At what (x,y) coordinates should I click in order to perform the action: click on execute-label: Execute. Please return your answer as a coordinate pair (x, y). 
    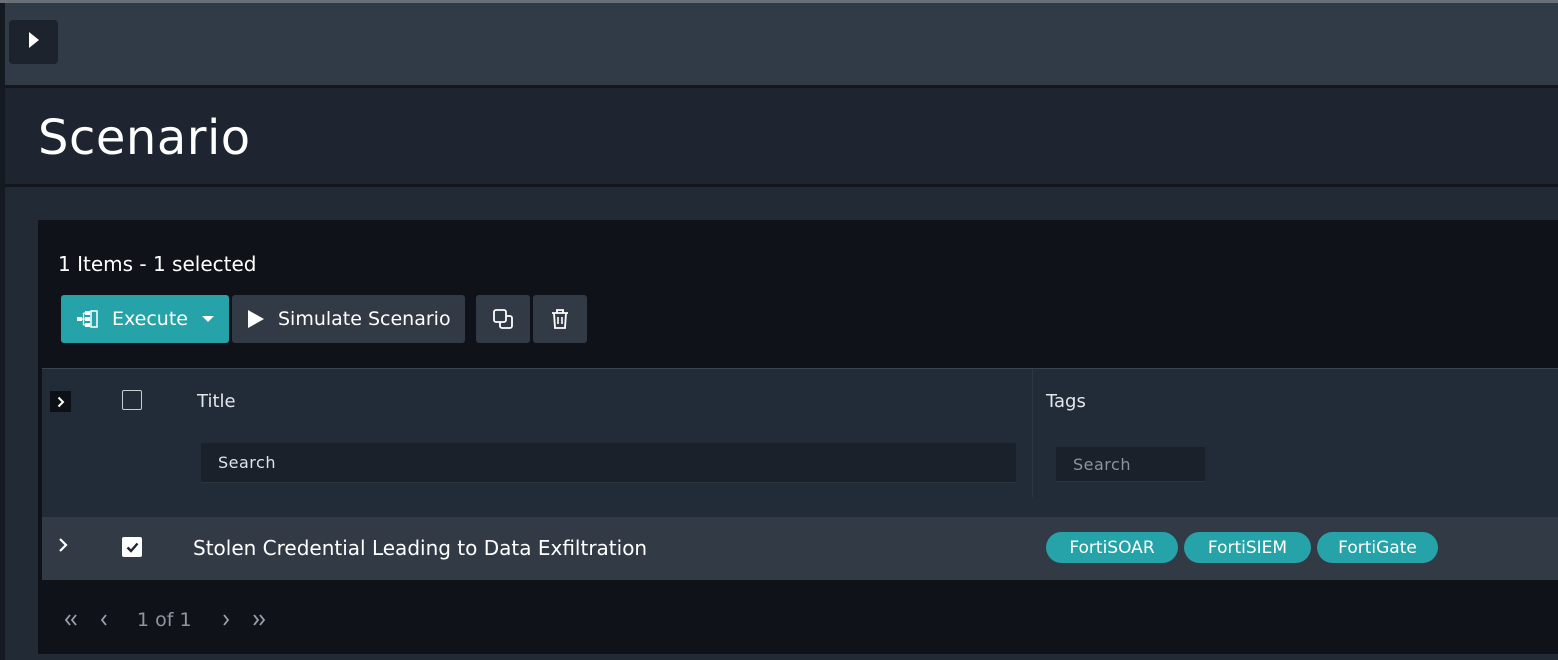
    Looking at the image, I should click on (150, 319).